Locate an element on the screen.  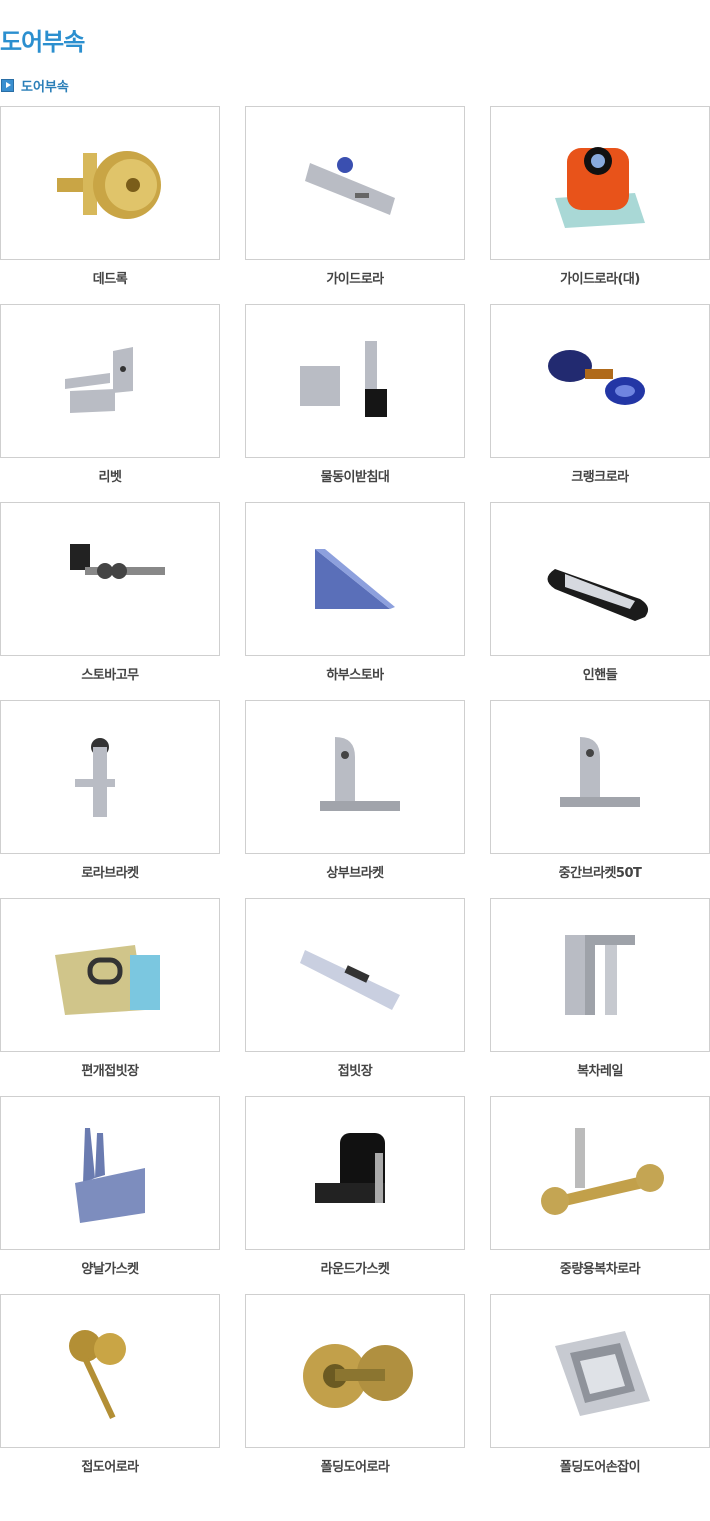
product-name: 폴딩도어로라 is located at coordinates (355, 1465).